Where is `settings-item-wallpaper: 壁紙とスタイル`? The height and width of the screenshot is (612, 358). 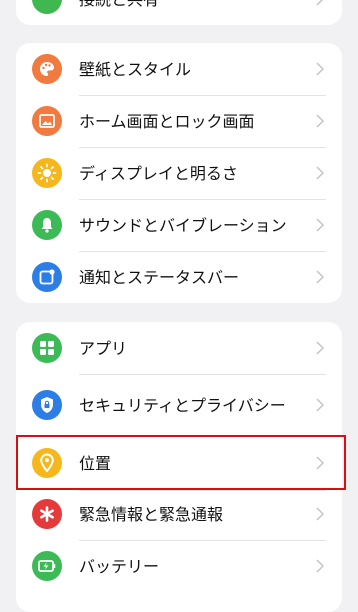 settings-item-wallpaper: 壁紙とスタイル is located at coordinates (179, 69).